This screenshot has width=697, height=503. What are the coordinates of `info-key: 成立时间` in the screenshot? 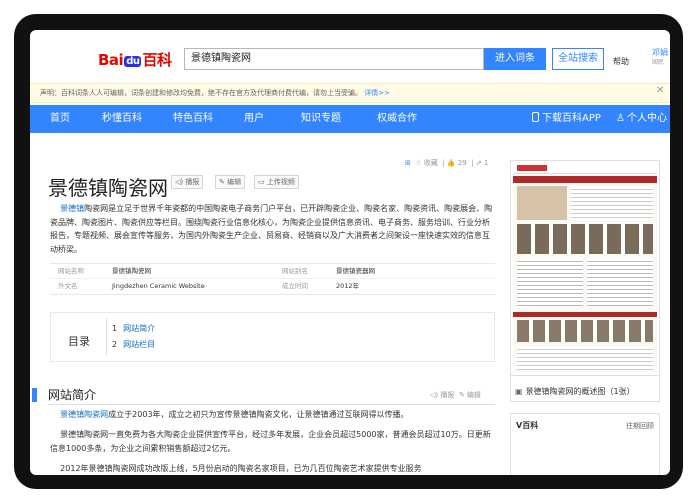 It's located at (295, 286).